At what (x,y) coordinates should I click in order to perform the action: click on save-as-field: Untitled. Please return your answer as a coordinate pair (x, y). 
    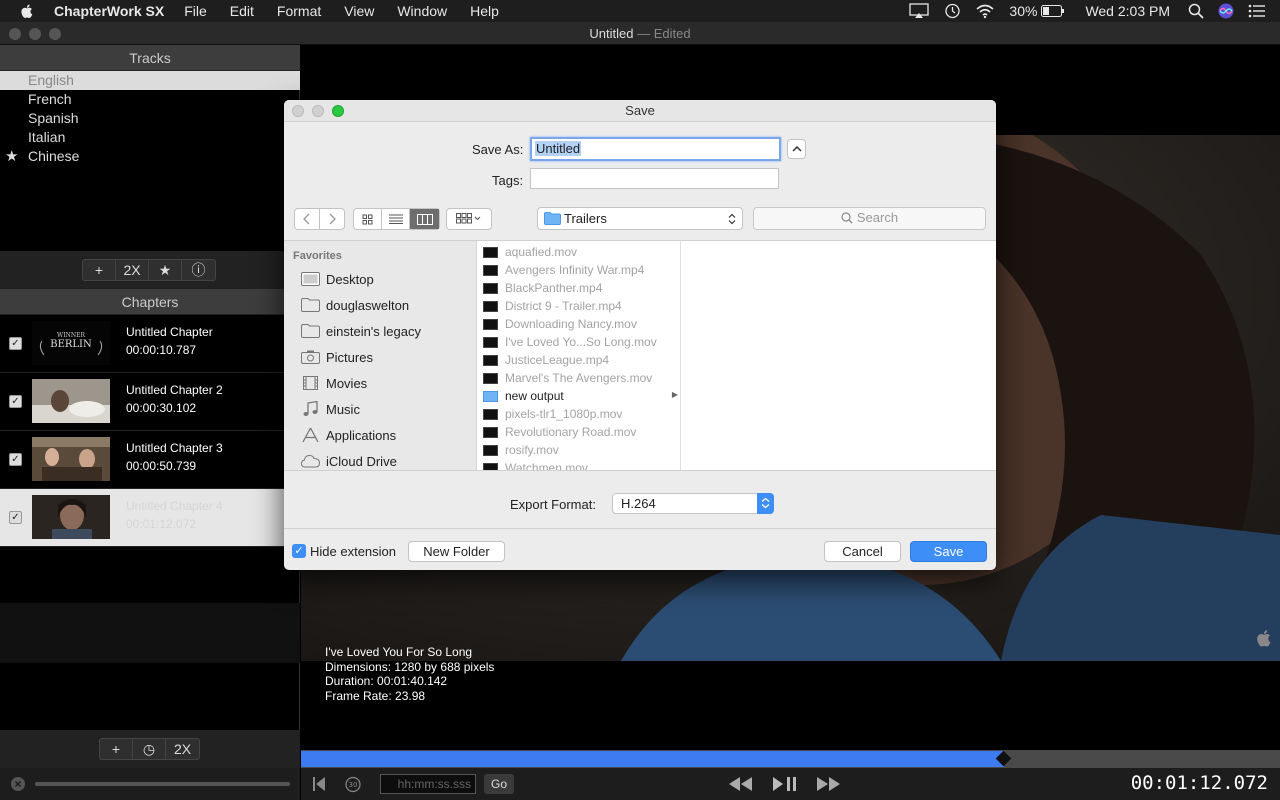
    Looking at the image, I should click on (655, 149).